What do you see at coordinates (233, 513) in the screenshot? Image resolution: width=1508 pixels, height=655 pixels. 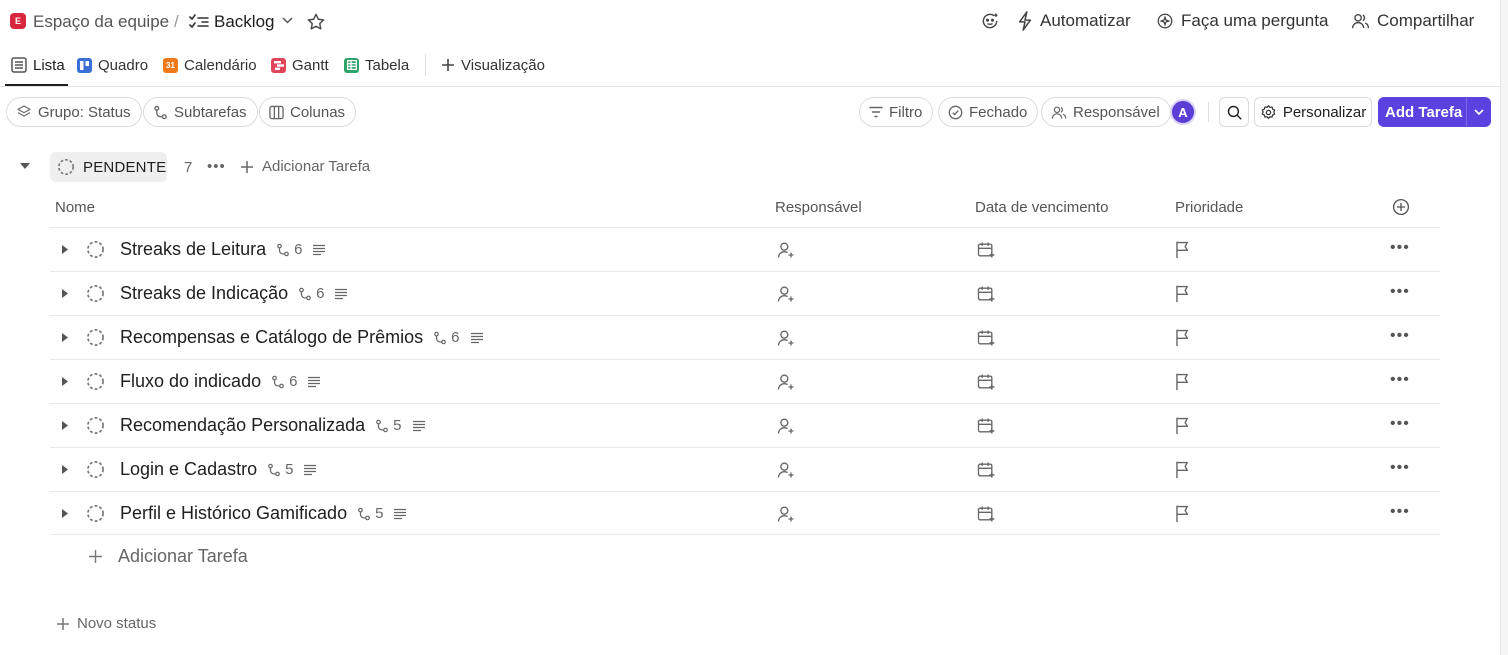 I see `task-name: Perfil e Histórico Gamificado` at bounding box center [233, 513].